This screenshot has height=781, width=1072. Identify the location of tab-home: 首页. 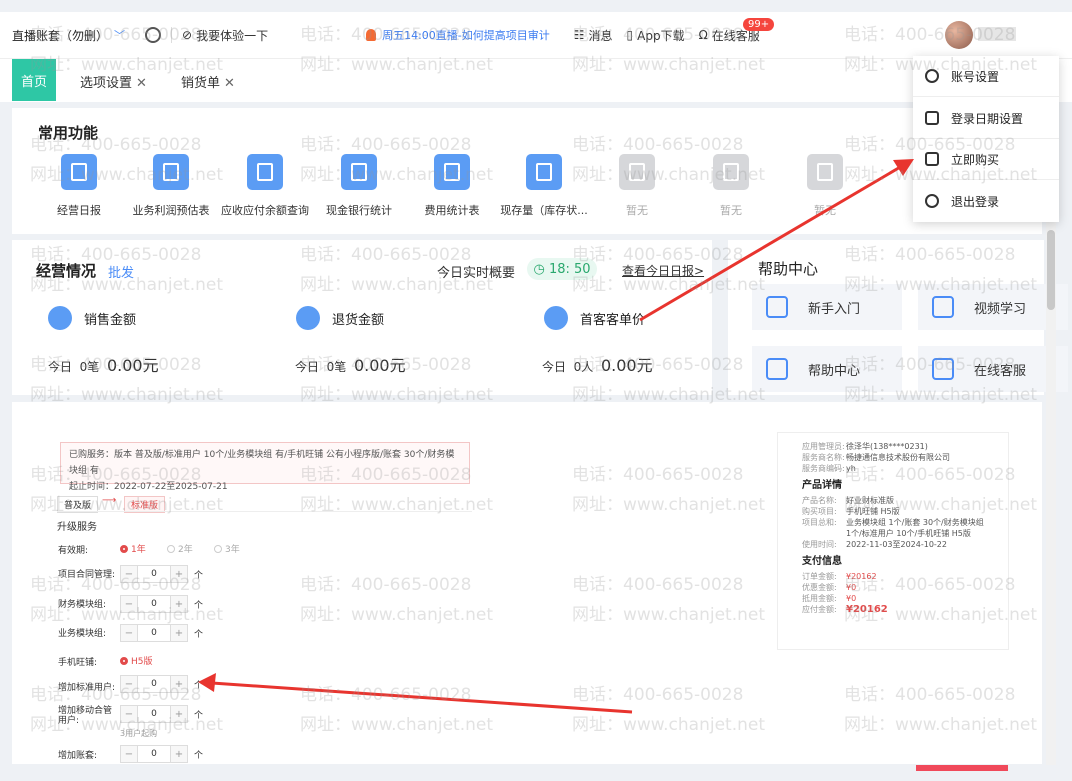
(34, 80).